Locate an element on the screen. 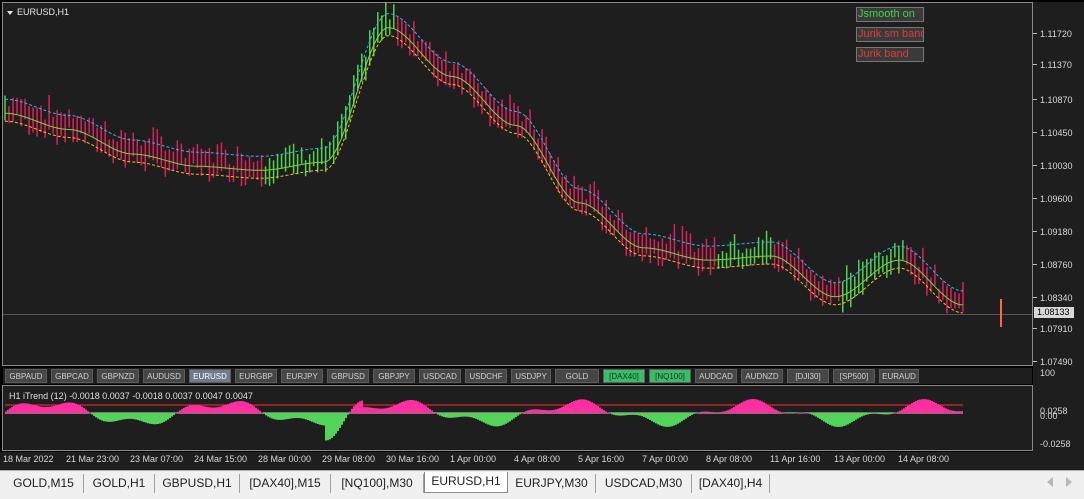 This screenshot has height=499, width=1084. tabs-scroll-left-icon is located at coordinates (1050, 482).